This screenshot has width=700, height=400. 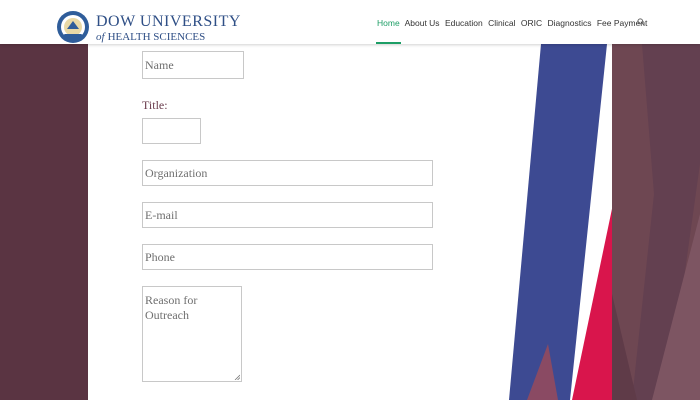 What do you see at coordinates (641, 22) in the screenshot?
I see `search-icon` at bounding box center [641, 22].